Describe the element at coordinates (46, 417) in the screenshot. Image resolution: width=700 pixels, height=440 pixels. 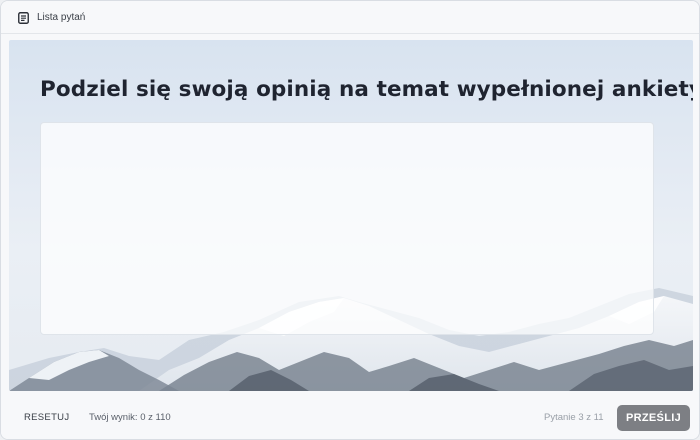
I see `reset-button: RESETUJ` at that location.